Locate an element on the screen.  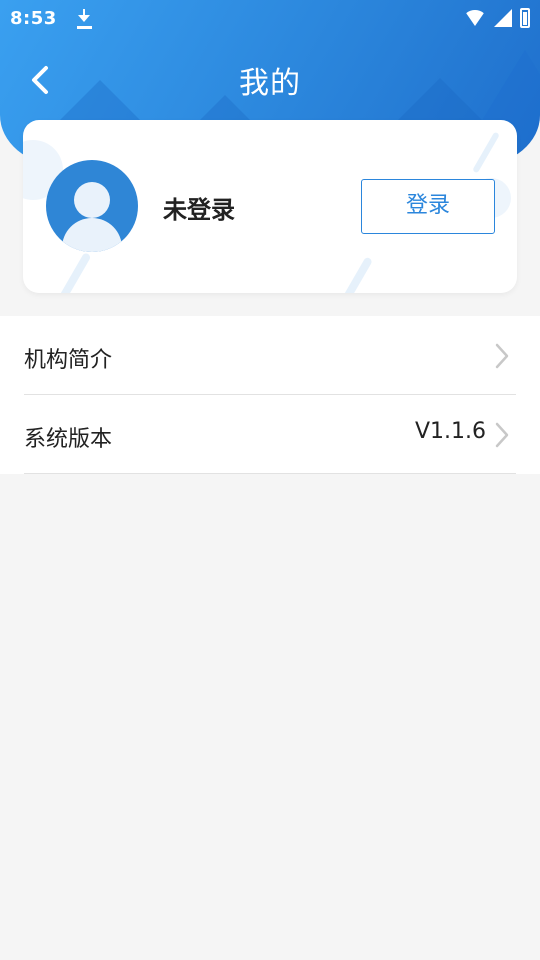
menu-item-label: 机构简介 is located at coordinates (68, 360).